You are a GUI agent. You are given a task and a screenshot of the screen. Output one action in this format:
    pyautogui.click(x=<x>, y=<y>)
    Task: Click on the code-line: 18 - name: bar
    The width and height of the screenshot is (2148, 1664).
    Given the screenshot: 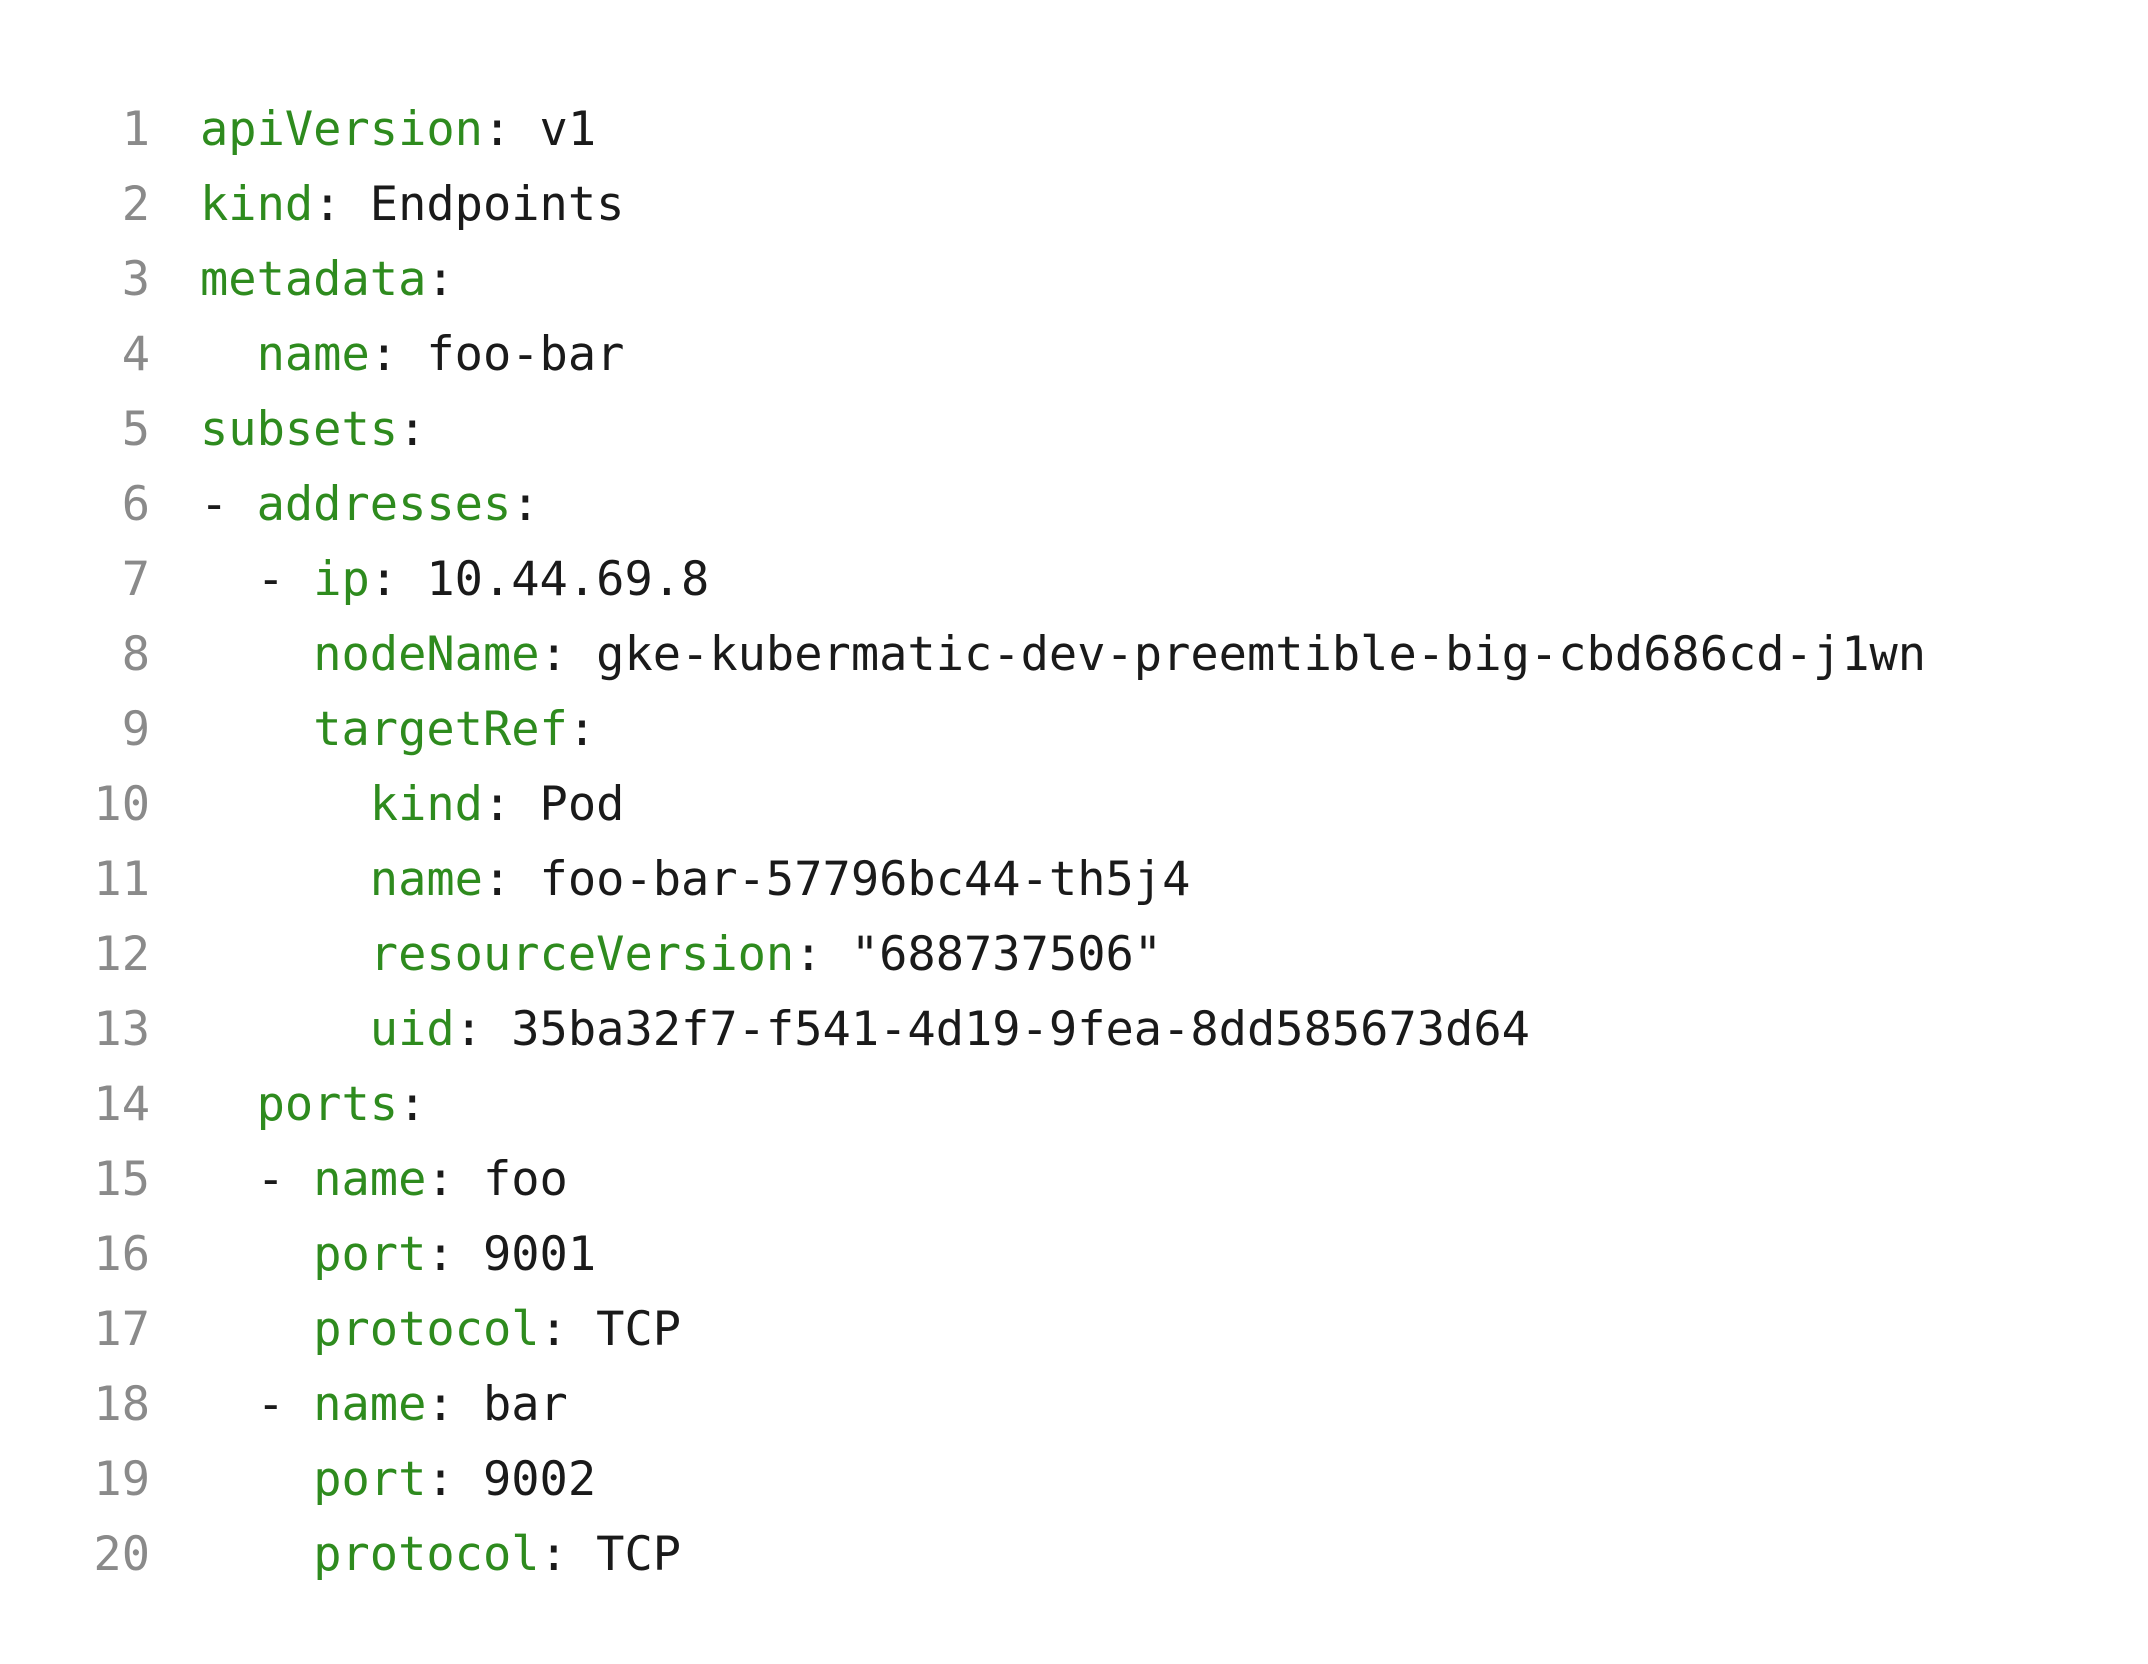 What is the action you would take?
    pyautogui.click(x=998, y=1404)
    